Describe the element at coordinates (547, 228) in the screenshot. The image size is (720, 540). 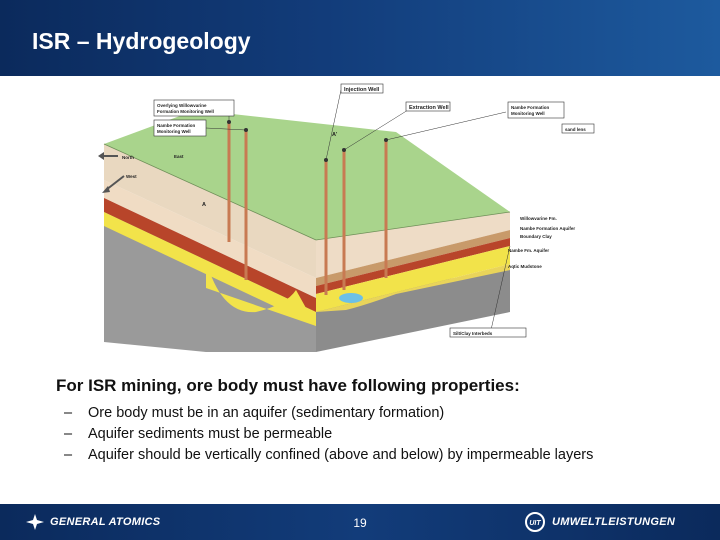
I see `layer-label-2: Nambe Formation Aquifer` at that location.